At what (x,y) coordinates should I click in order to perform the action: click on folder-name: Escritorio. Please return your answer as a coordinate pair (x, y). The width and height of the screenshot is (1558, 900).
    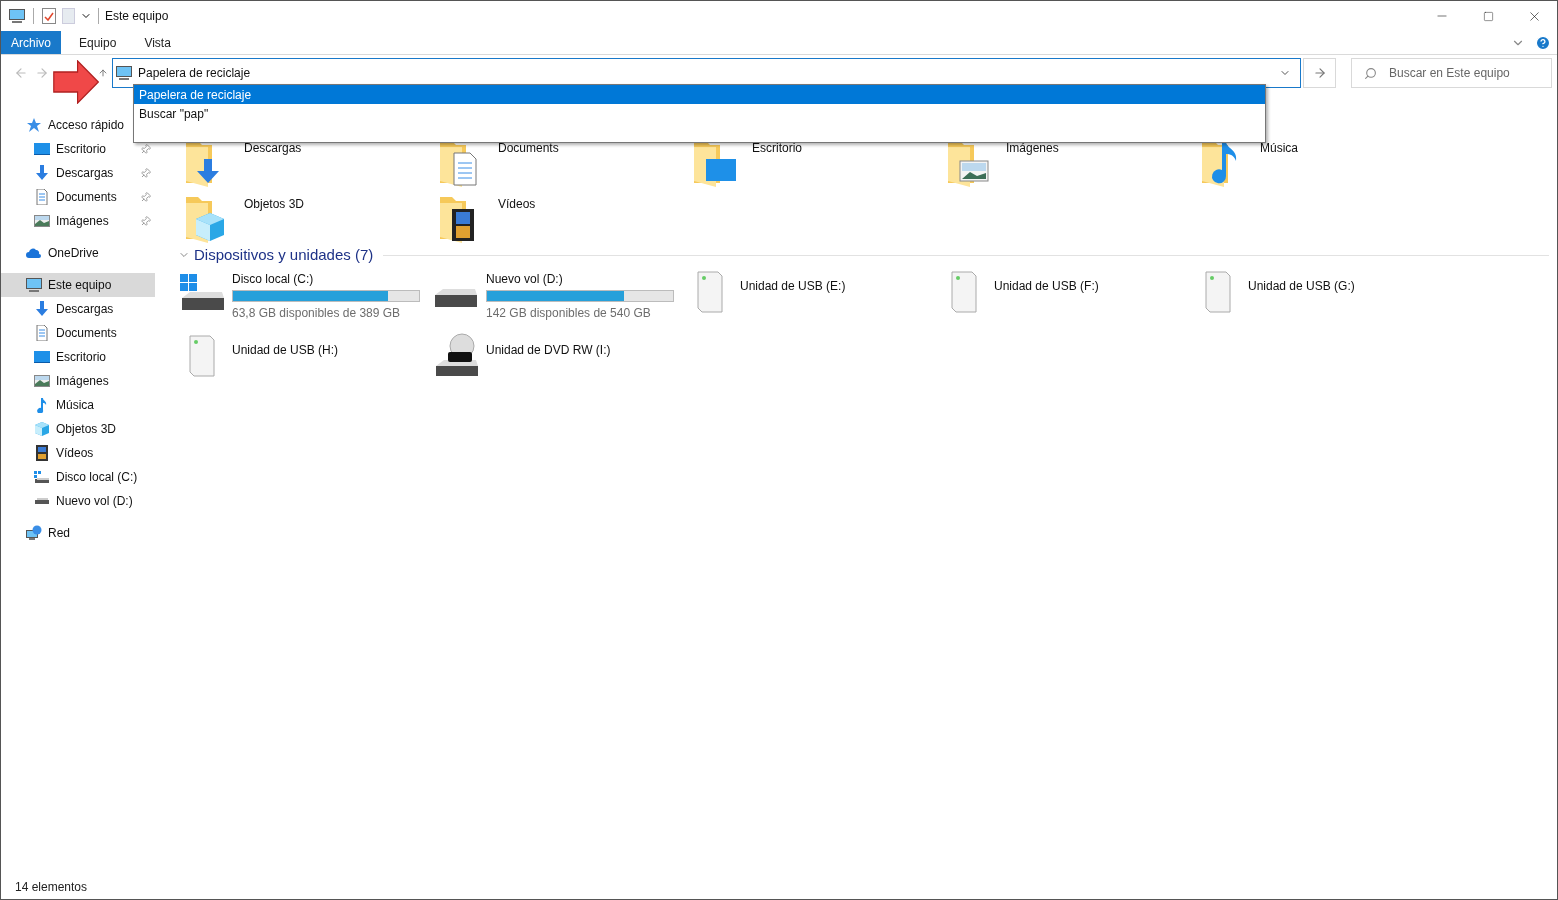
    Looking at the image, I should click on (777, 148).